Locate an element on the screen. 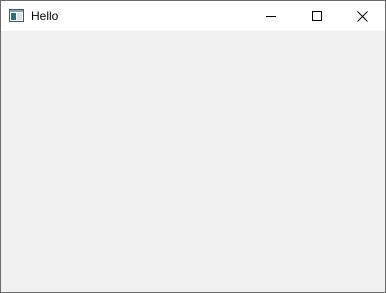 This screenshot has width=386, height=293. window-title: Hello is located at coordinates (45, 16).